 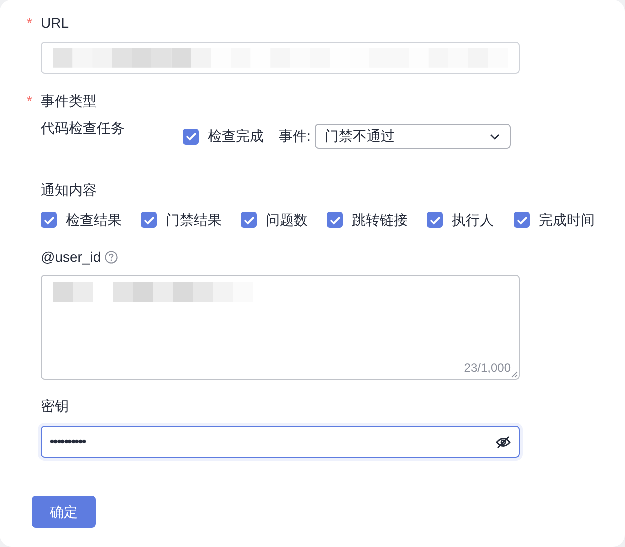 What do you see at coordinates (514, 374) in the screenshot?
I see `resize-handle-icon` at bounding box center [514, 374].